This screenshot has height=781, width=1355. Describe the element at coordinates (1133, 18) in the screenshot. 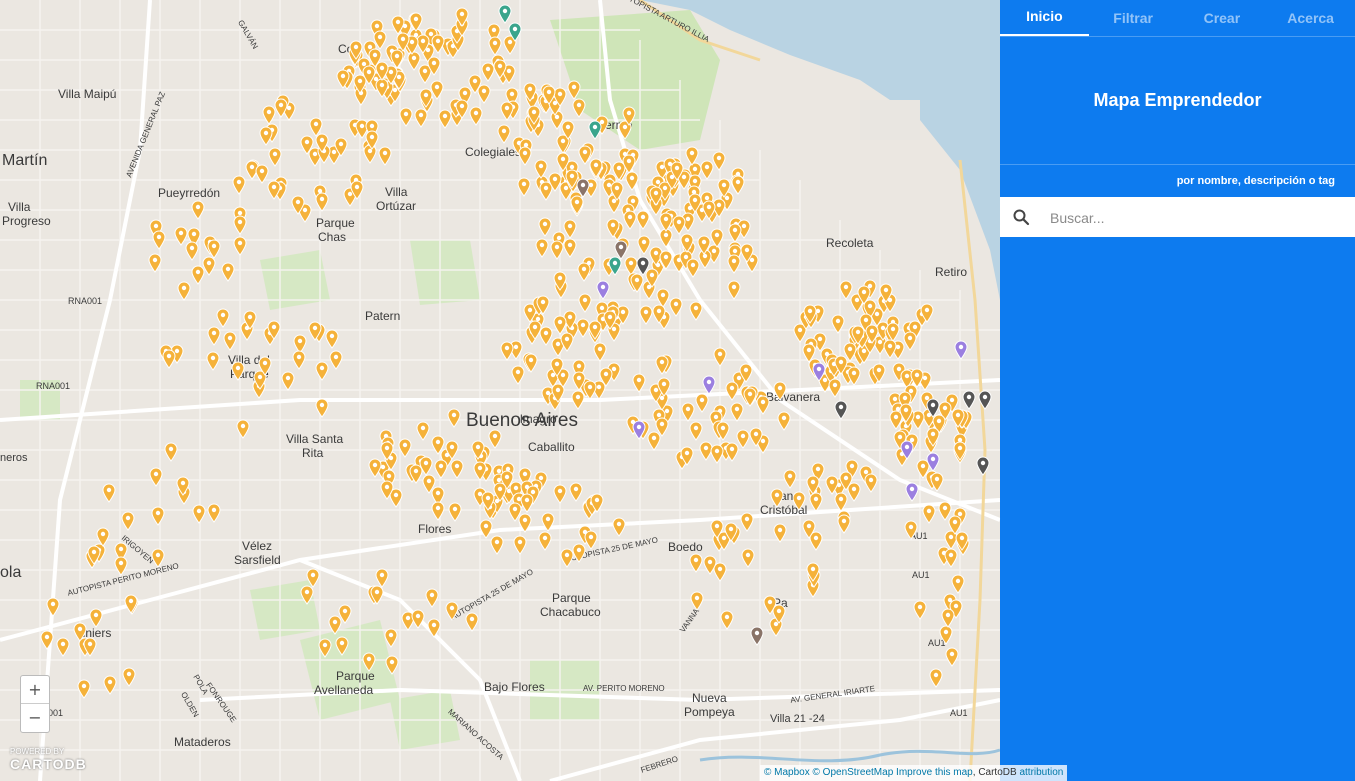

I see `tab-filtrar: Filtrar` at that location.